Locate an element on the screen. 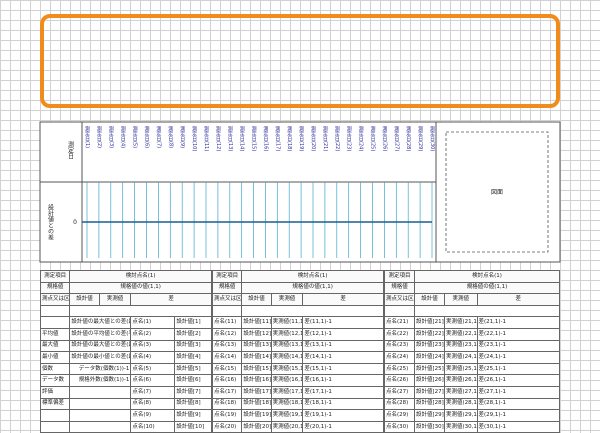  stat-label: 平均値 is located at coordinates (55, 334).